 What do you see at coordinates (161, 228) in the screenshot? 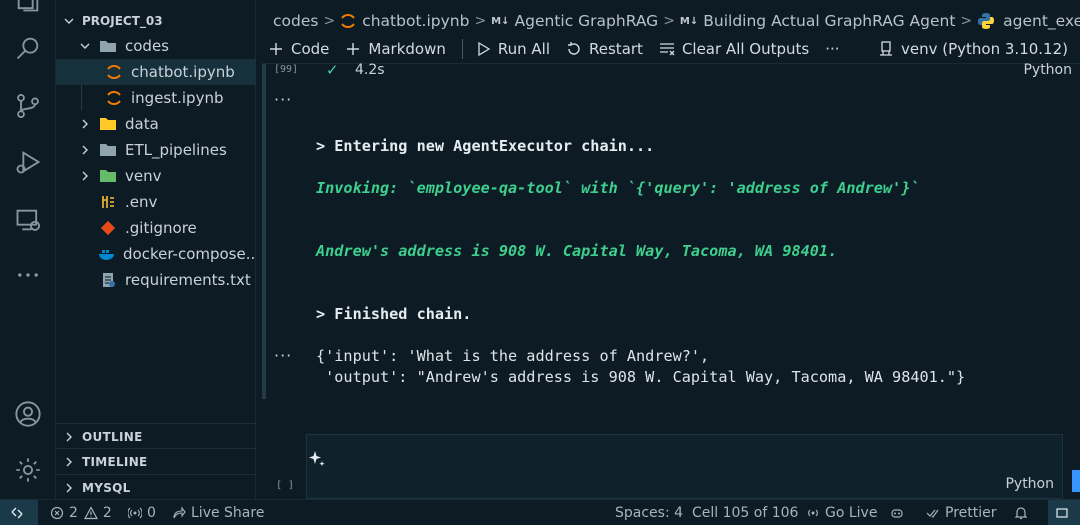
I see `tree-item-label: .gitignore` at bounding box center [161, 228].